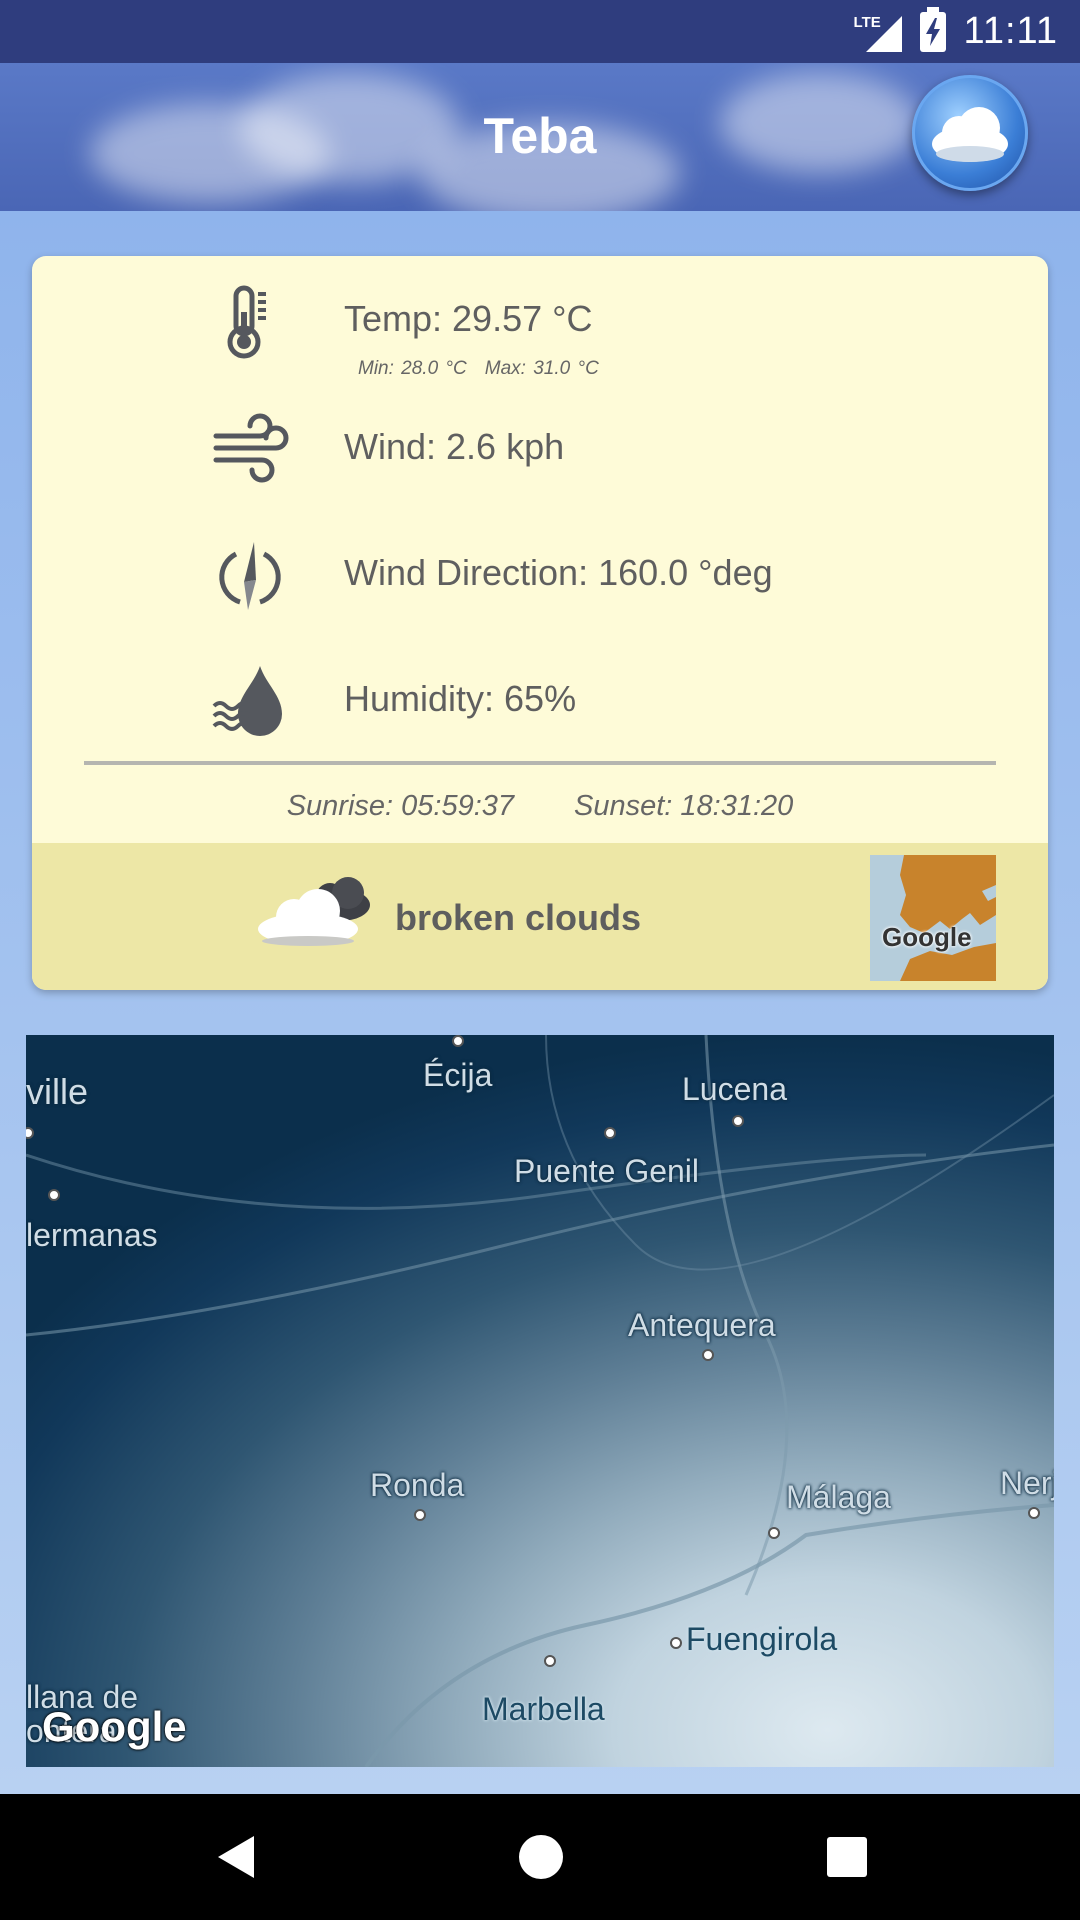 The width and height of the screenshot is (1080, 1920). I want to click on status-time: 11:11, so click(1010, 31).